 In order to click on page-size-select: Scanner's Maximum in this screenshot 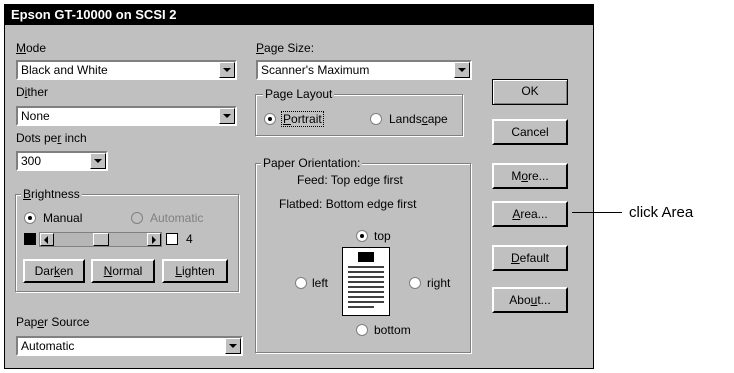, I will do `click(364, 70)`.